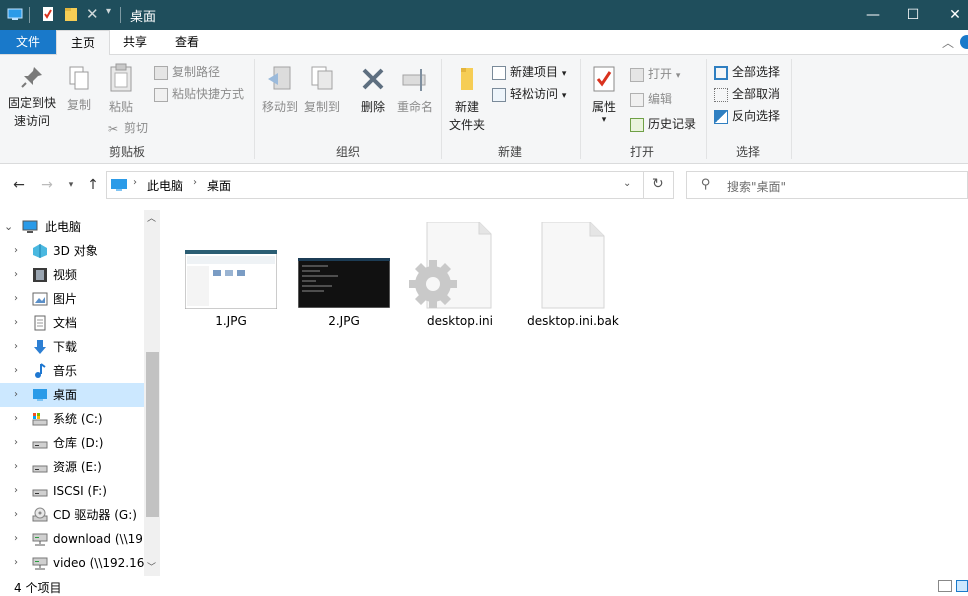 This screenshot has height=596, width=968. Describe the element at coordinates (231, 277) in the screenshot. I see `file-item: 1.JPG` at that location.